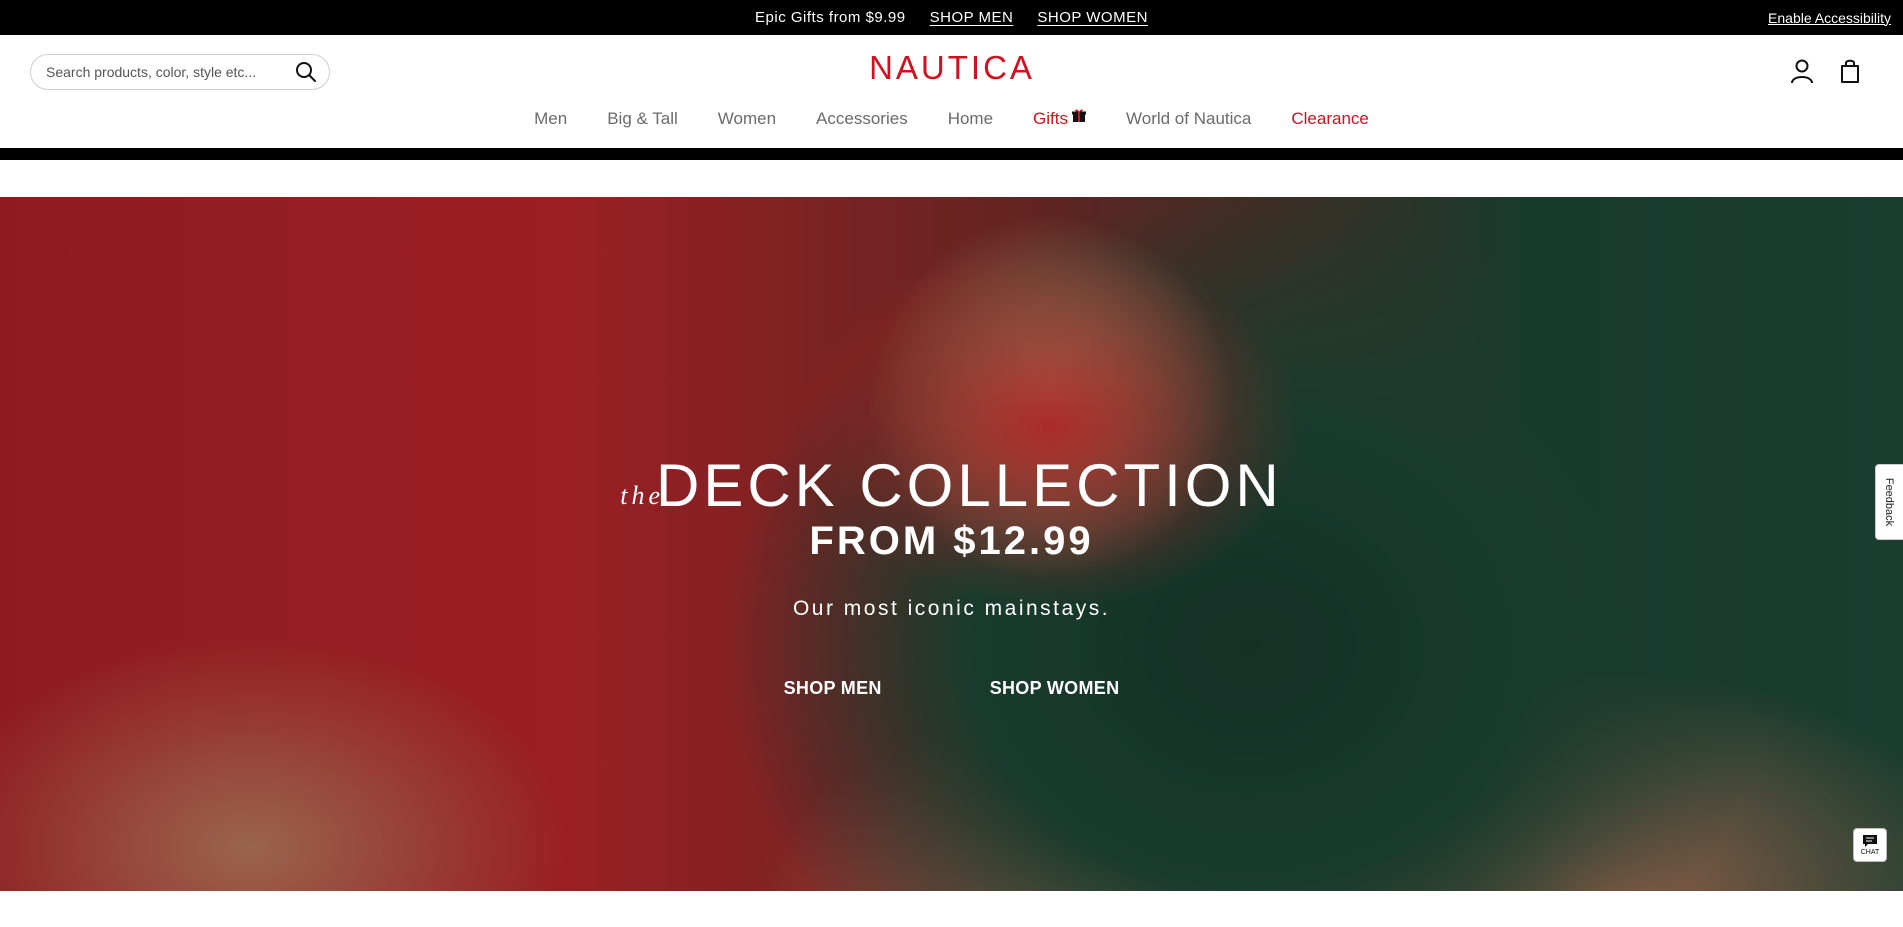 This screenshot has width=1903, height=927. I want to click on nav-item-gifts: Gifts, so click(1059, 119).